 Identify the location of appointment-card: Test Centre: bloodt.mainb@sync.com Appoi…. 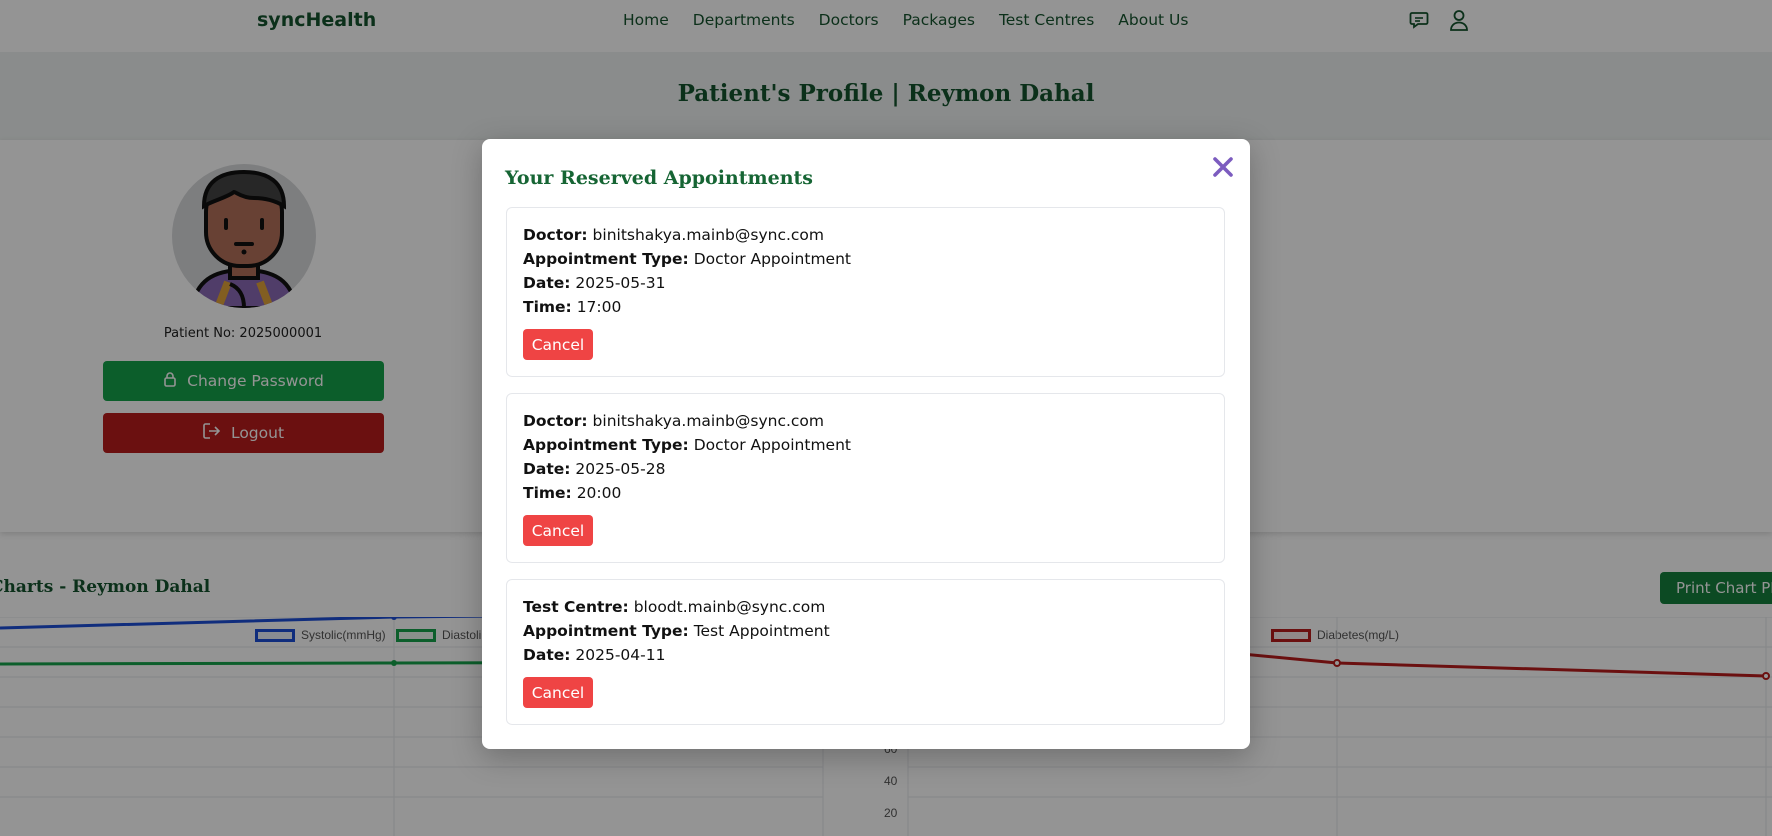
(865, 652).